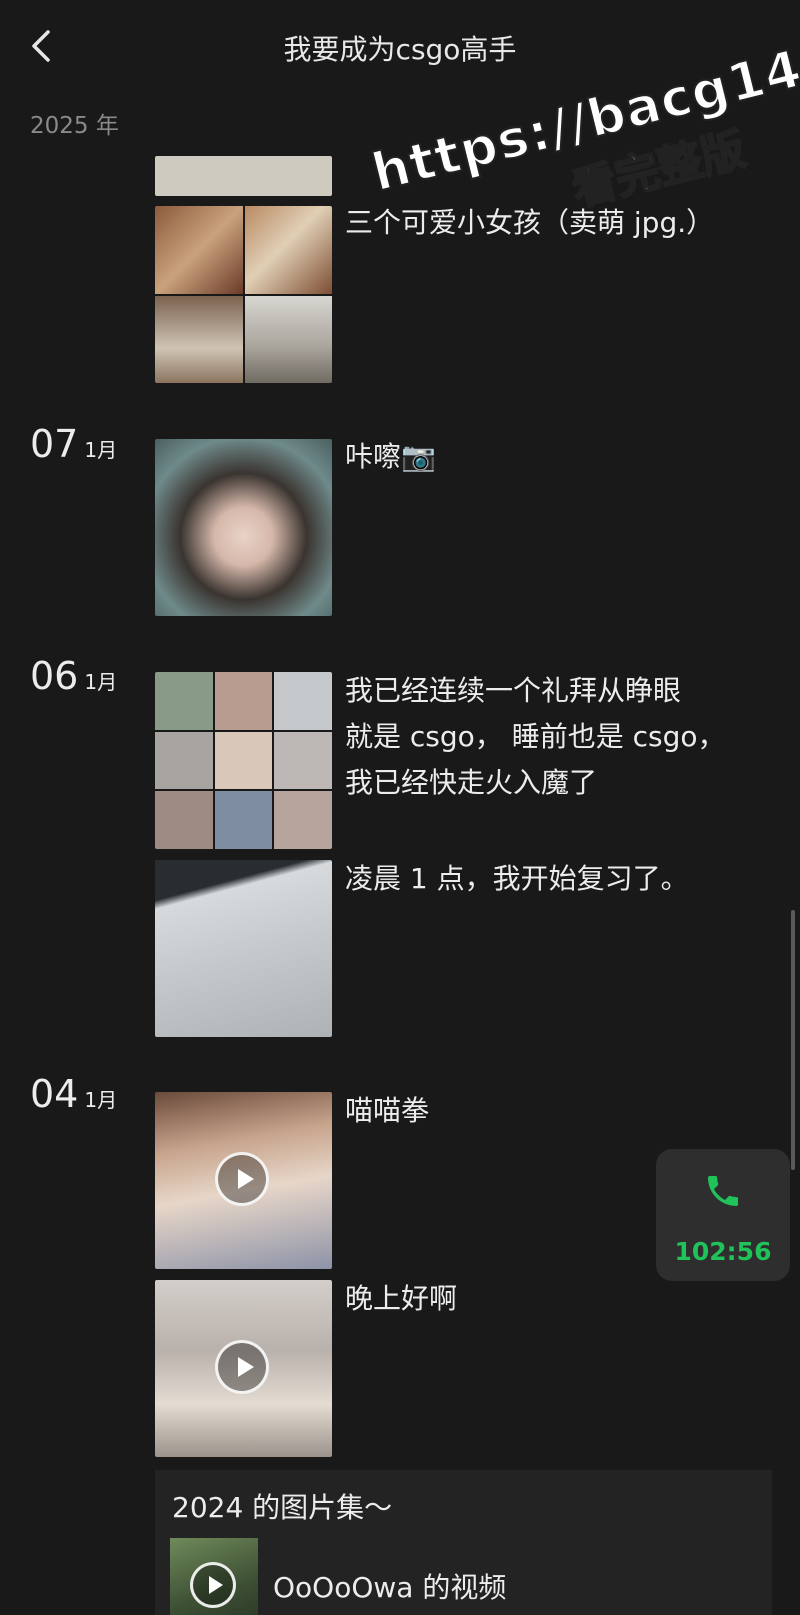  Describe the element at coordinates (390, 456) in the screenshot. I see `post-caption: 咔嚓📷` at that location.